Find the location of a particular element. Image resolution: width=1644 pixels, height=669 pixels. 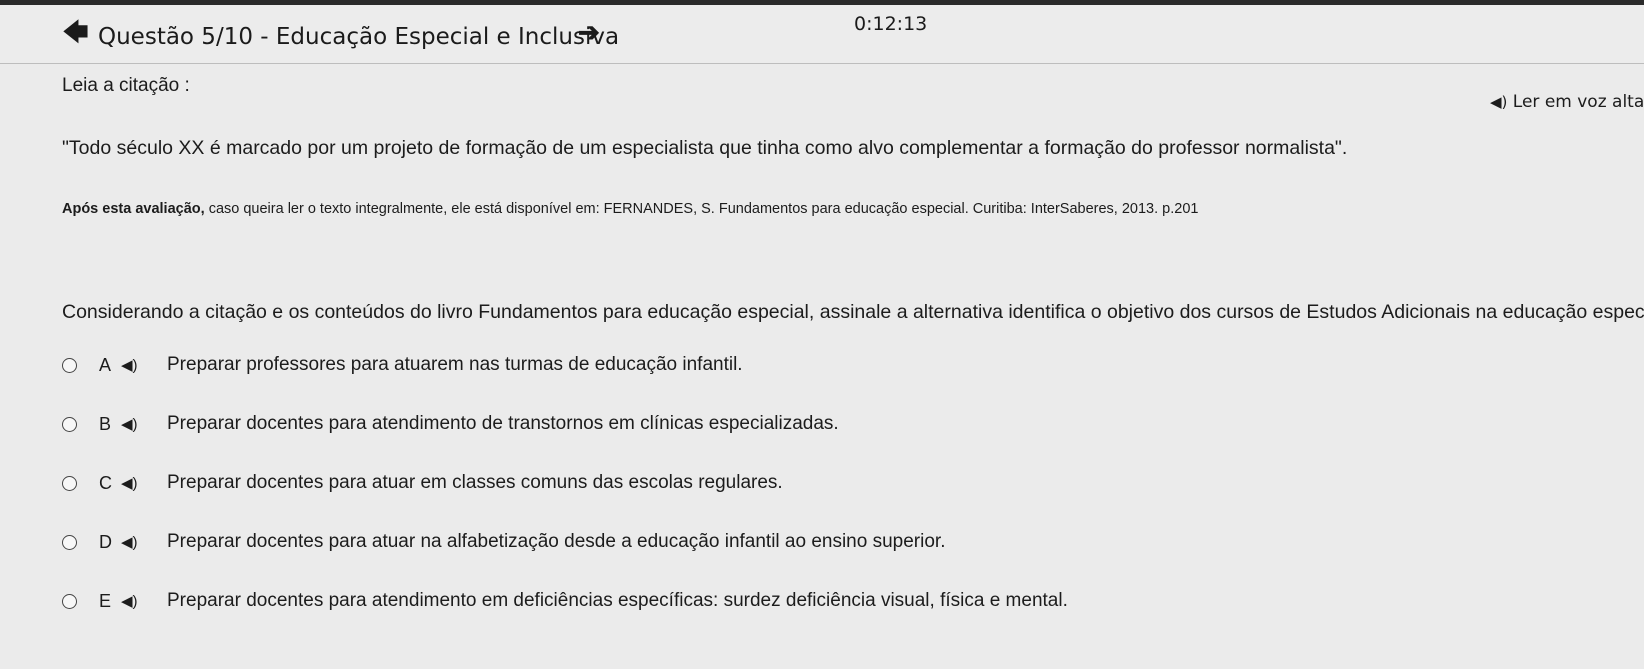

arrow-left-icon: 🡄 is located at coordinates (75, 32).